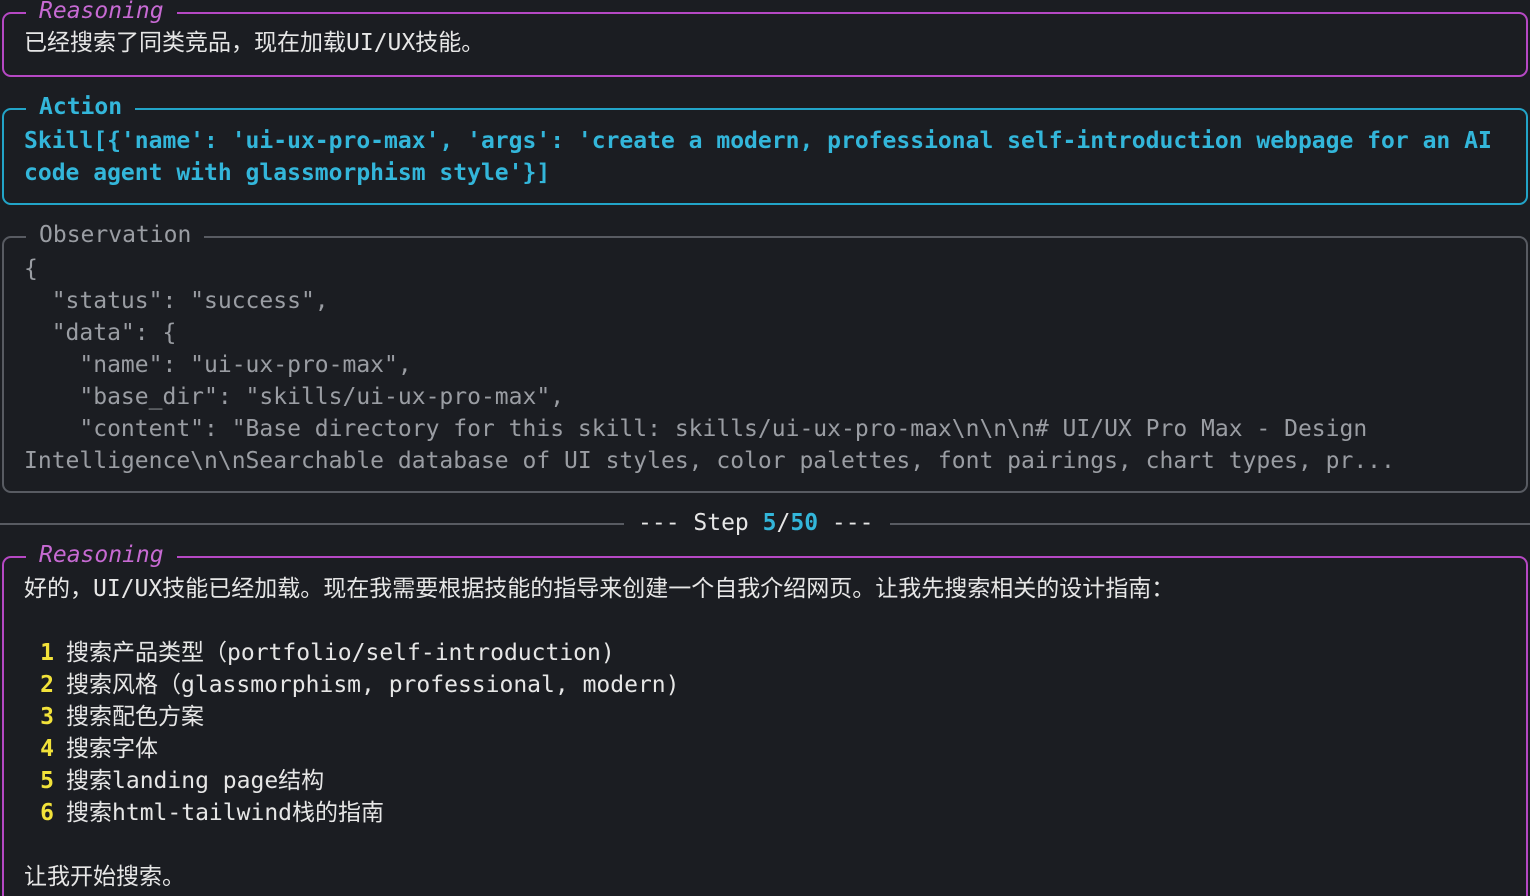 This screenshot has height=896, width=1530. Describe the element at coordinates (115, 235) in the screenshot. I see `observation-panel-title: Observation` at that location.